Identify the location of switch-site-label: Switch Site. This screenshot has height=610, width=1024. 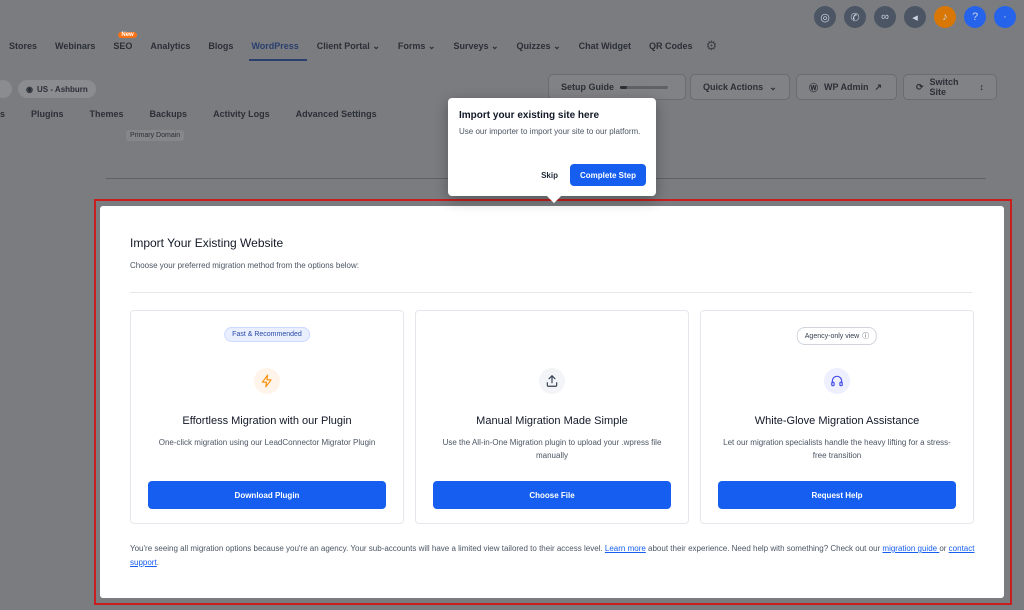
(944, 87).